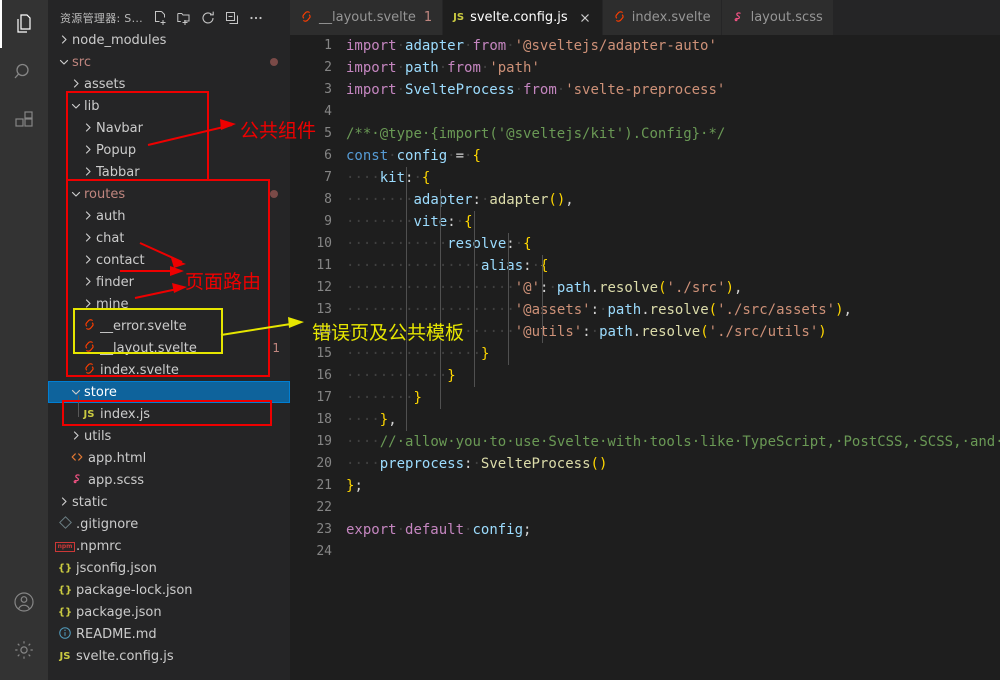  Describe the element at coordinates (662, 17) in the screenshot. I see `editor-tab-index-svelte: index.svelte` at that location.